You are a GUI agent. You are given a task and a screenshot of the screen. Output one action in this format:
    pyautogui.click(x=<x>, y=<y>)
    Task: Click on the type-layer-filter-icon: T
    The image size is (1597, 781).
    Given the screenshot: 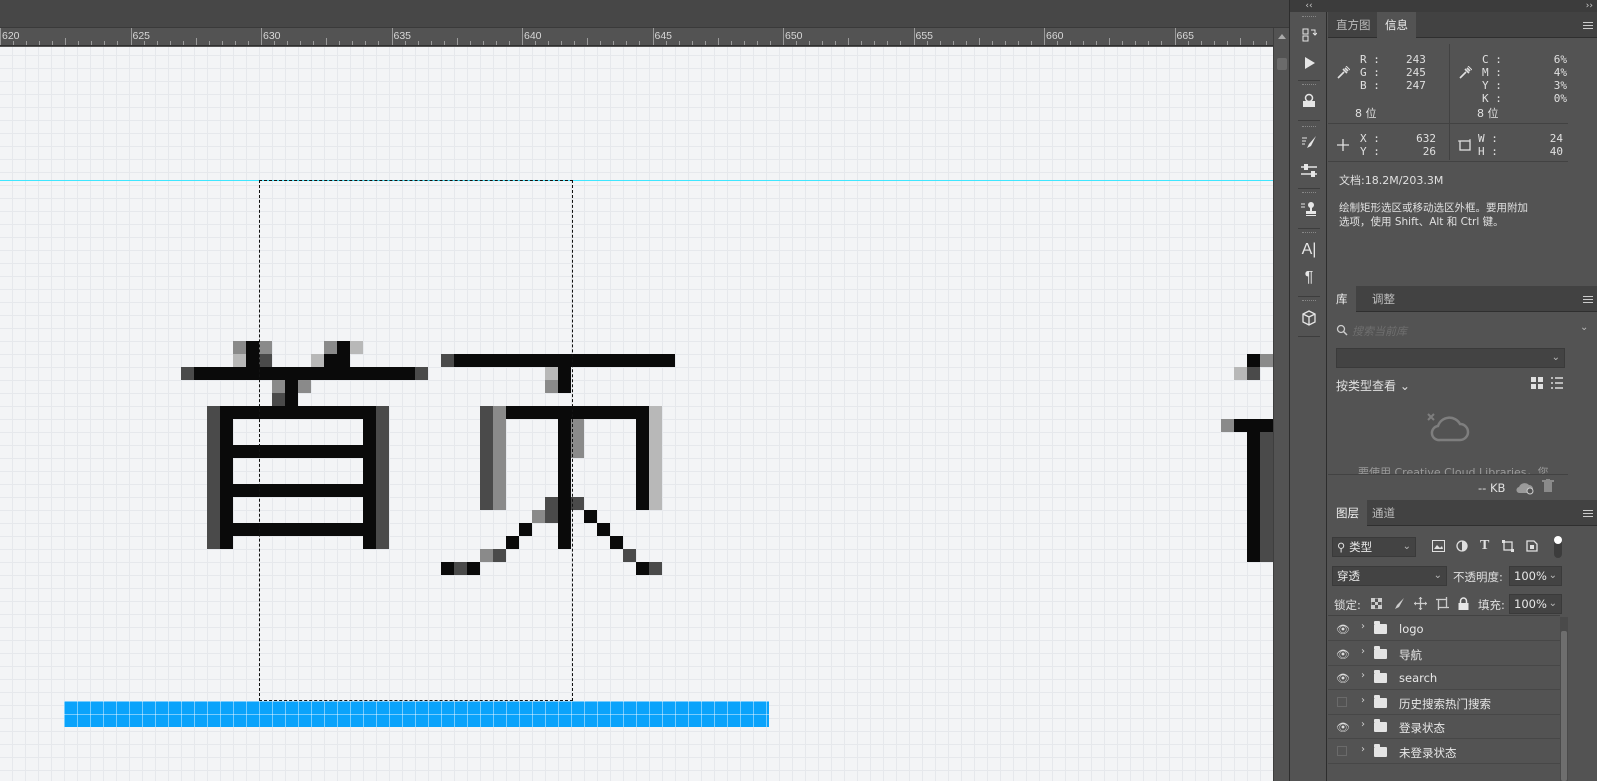 What is the action you would take?
    pyautogui.click(x=1484, y=546)
    